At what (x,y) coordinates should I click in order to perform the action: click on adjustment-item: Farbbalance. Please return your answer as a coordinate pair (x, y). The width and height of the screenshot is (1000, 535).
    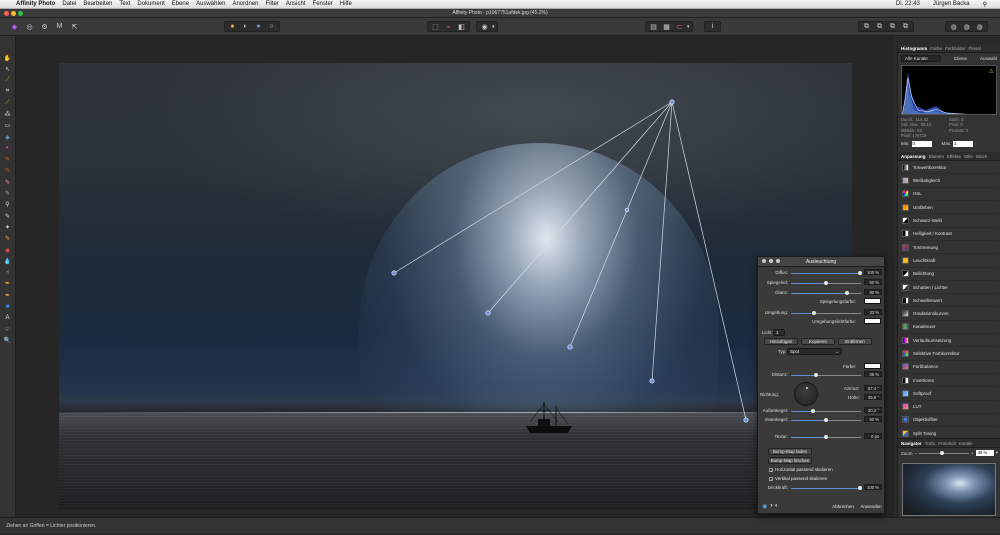
    Looking at the image, I should click on (949, 367).